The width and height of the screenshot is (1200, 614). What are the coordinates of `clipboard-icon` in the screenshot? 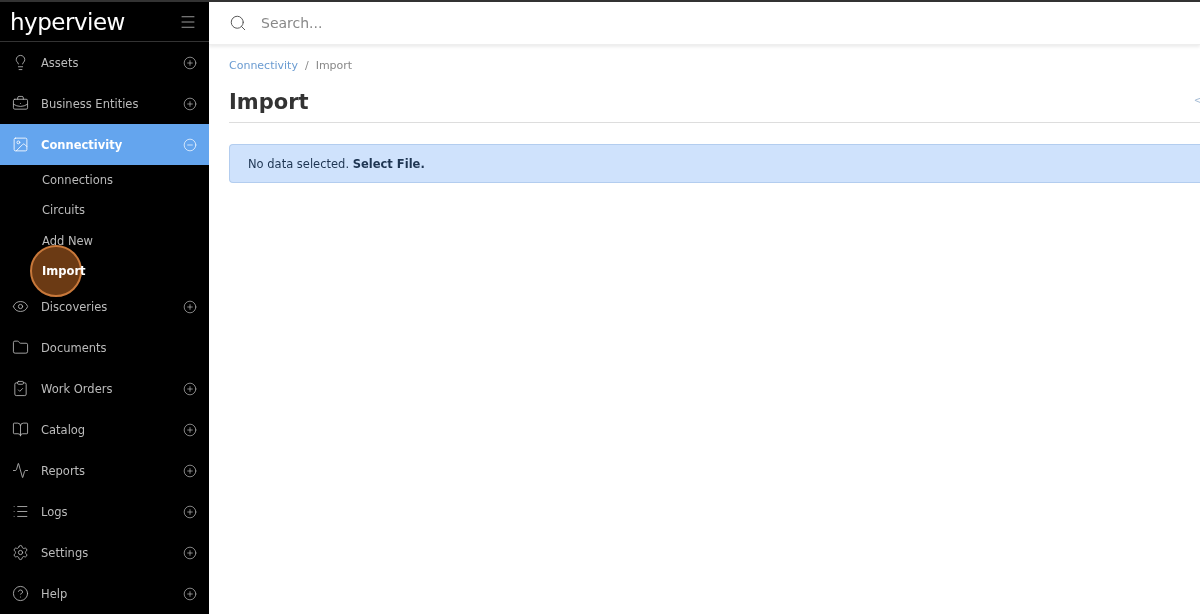 It's located at (20, 389).